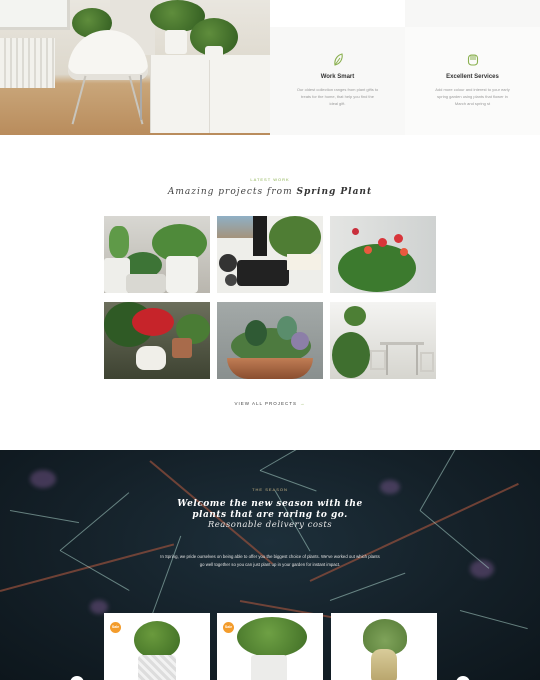 The height and width of the screenshot is (680, 540). Describe the element at coordinates (295, 237) in the screenshot. I see `plant-leaves` at that location.